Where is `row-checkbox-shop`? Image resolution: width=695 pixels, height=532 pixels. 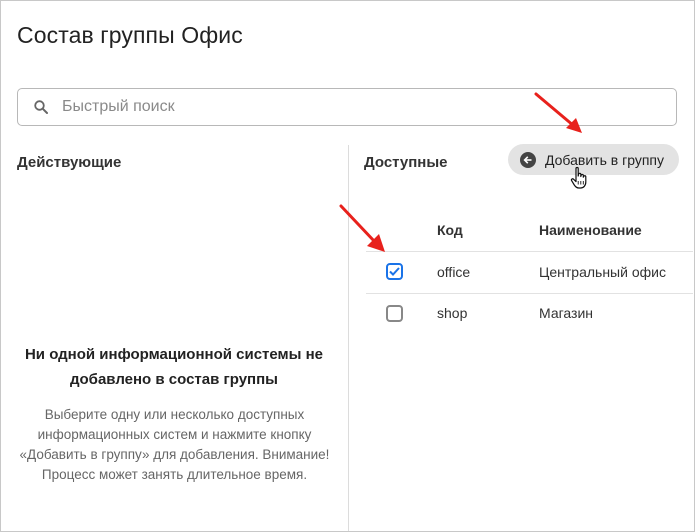 row-checkbox-shop is located at coordinates (394, 313).